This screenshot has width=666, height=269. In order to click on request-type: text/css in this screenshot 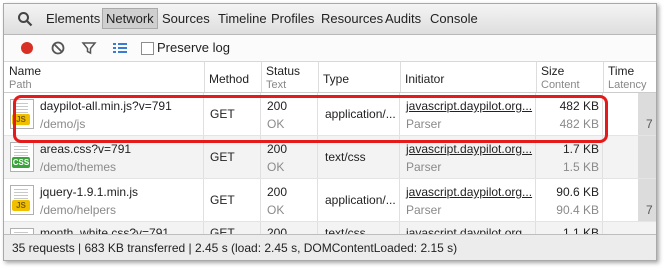, I will do `click(345, 157)`.